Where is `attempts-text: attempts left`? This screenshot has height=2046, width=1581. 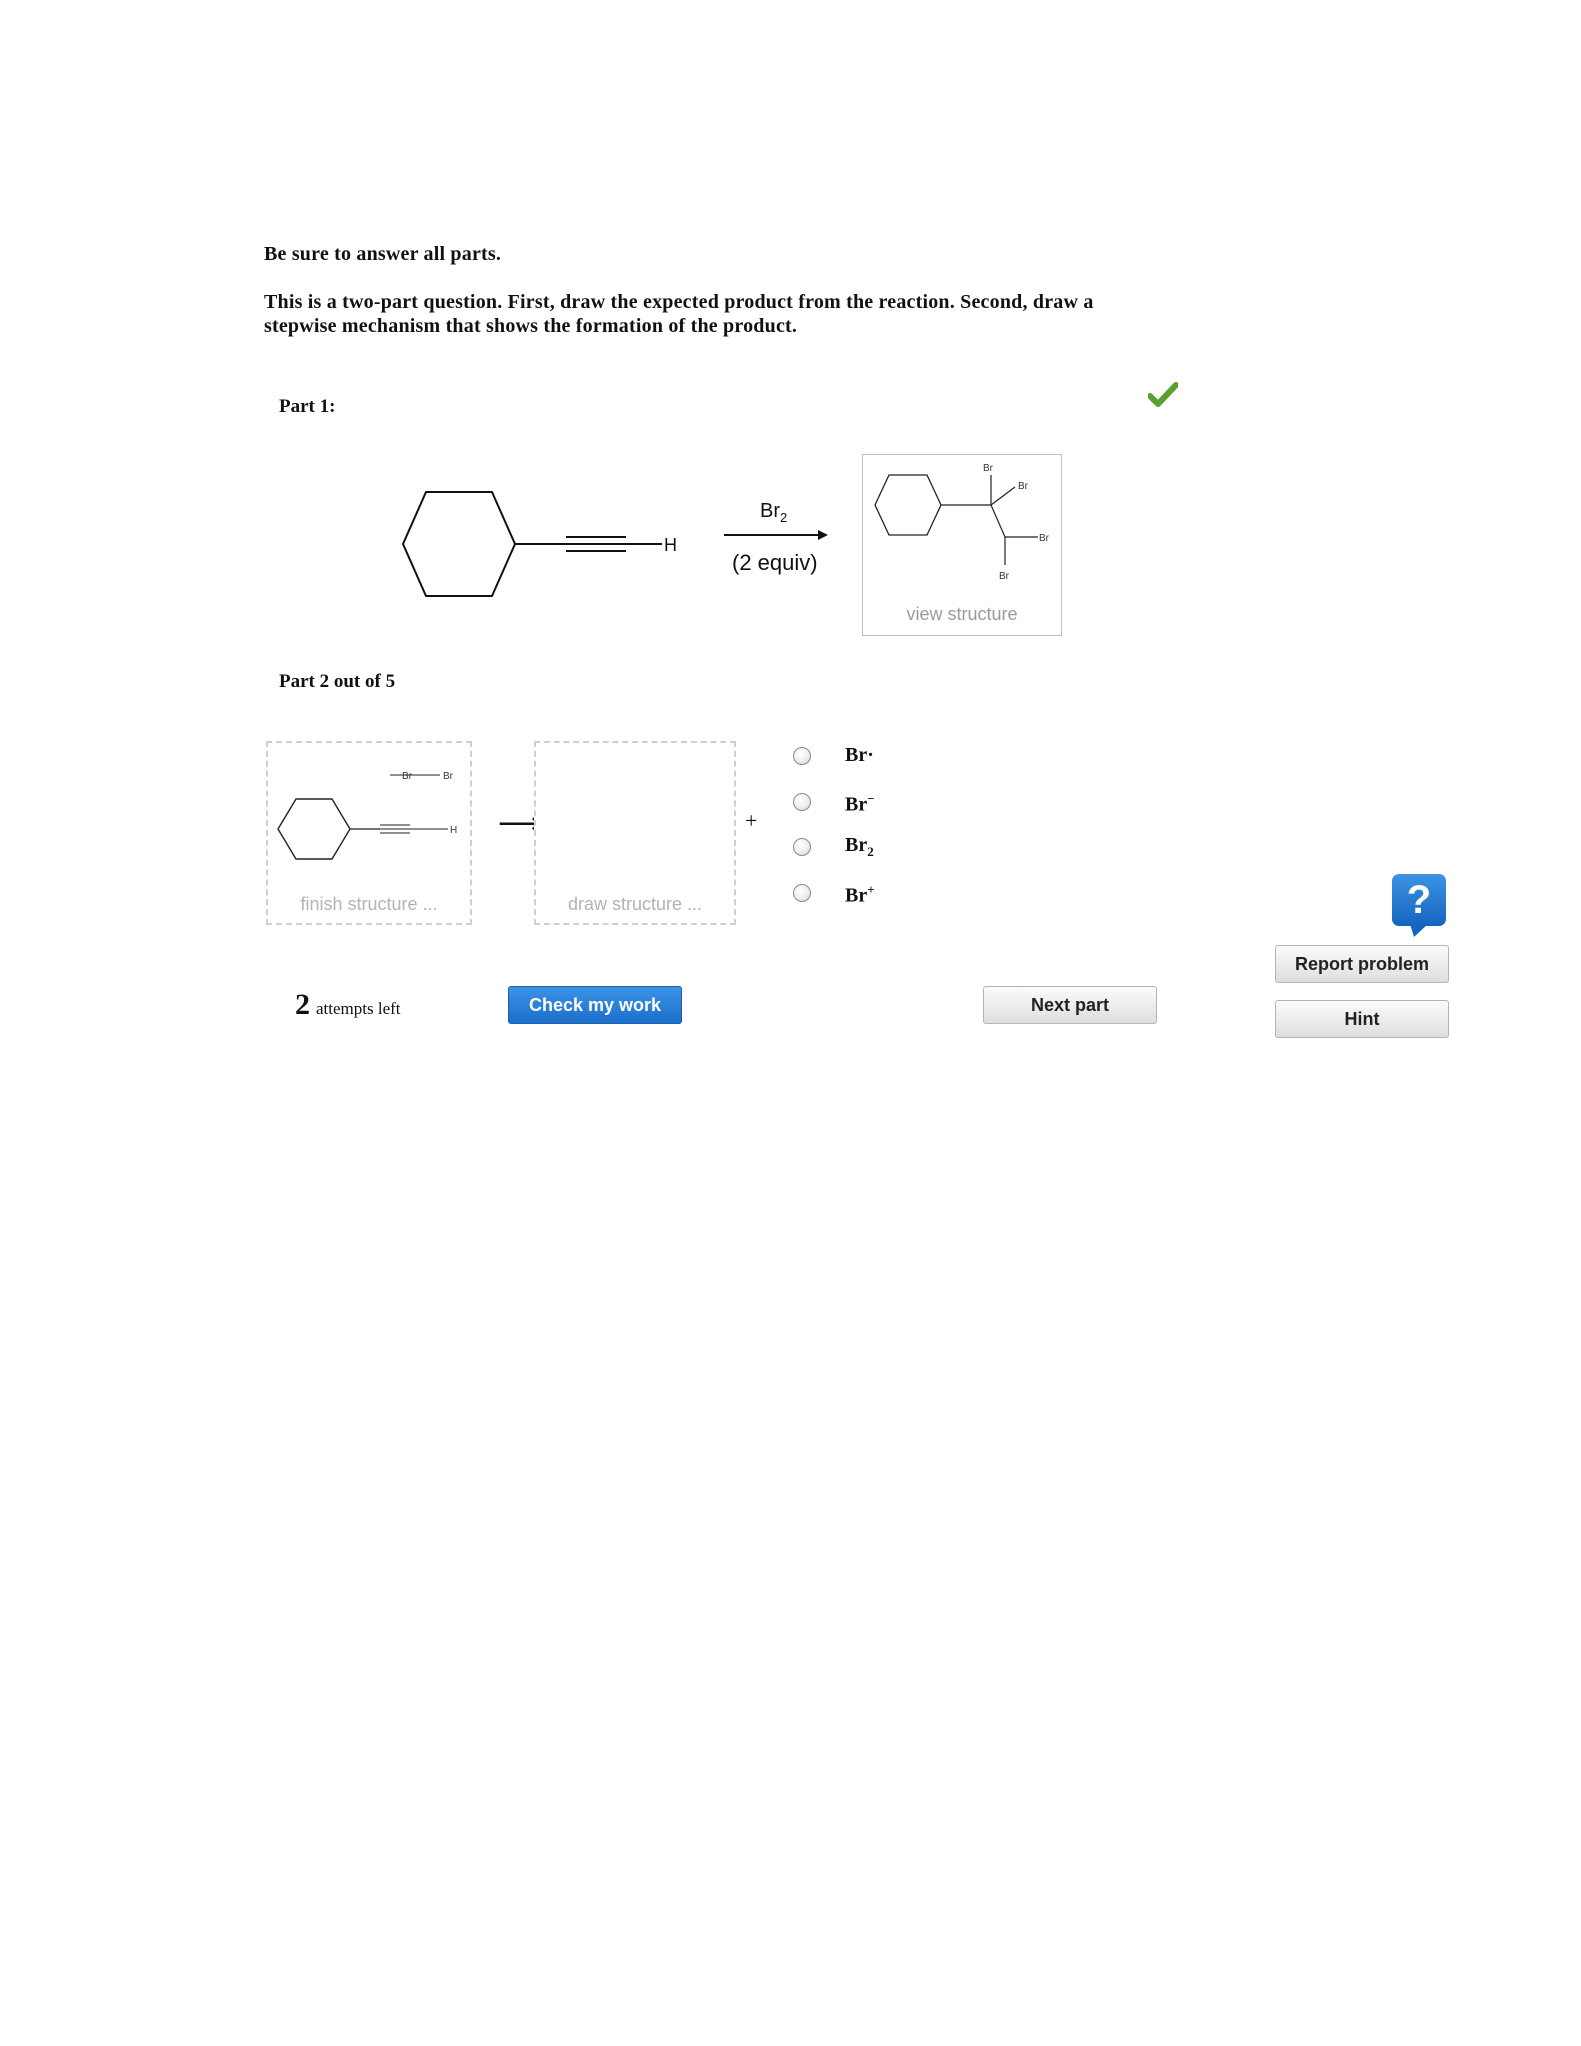 attempts-text: attempts left is located at coordinates (358, 1008).